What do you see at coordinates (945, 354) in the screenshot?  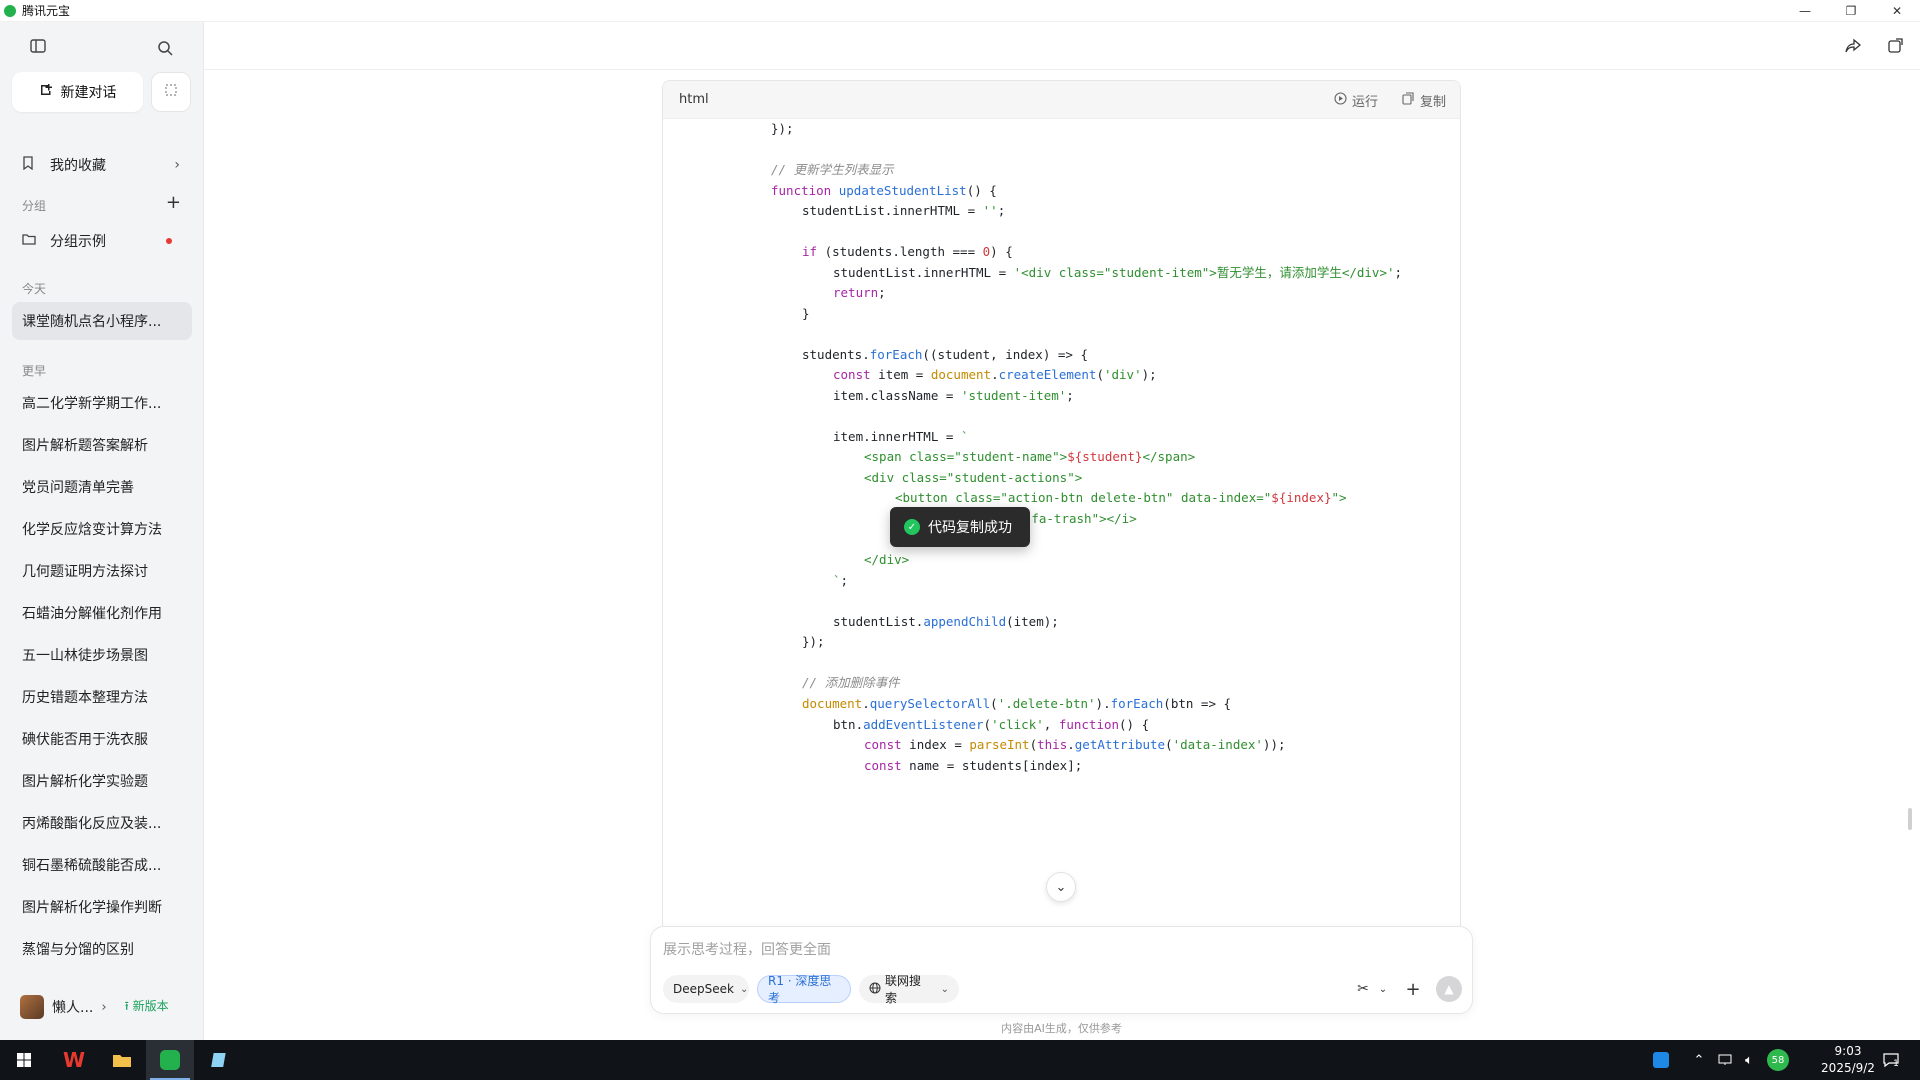 I see `code-line: students.forEach((student, index) => {` at bounding box center [945, 354].